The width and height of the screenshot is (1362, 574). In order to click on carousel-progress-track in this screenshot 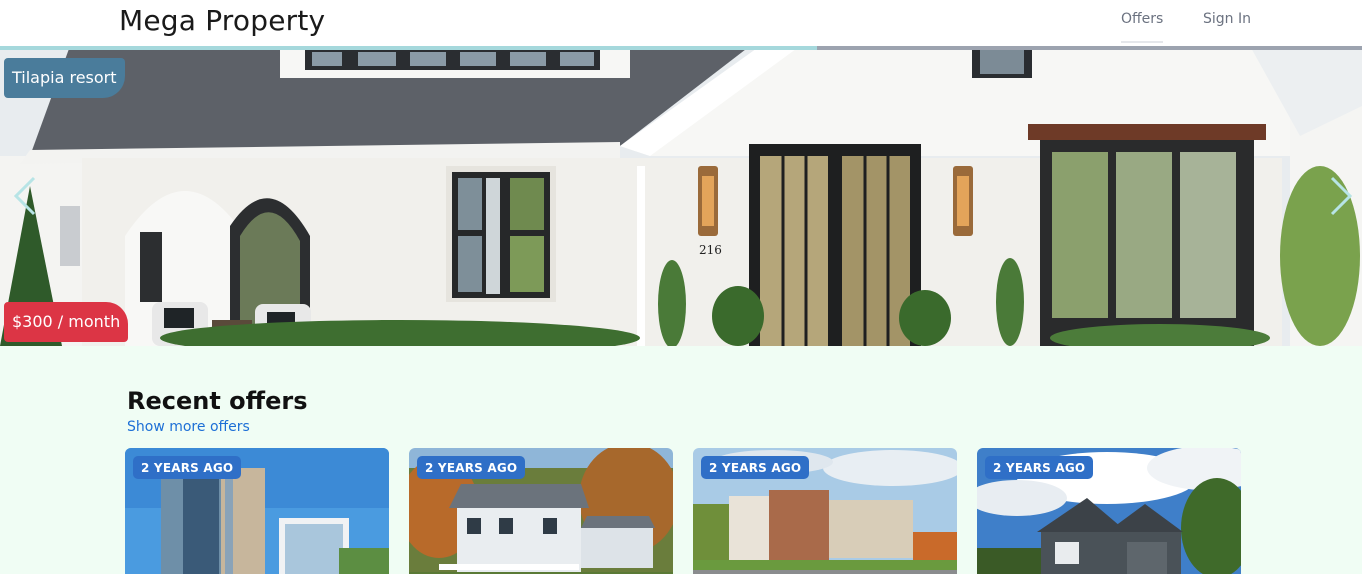, I will do `click(681, 48)`.